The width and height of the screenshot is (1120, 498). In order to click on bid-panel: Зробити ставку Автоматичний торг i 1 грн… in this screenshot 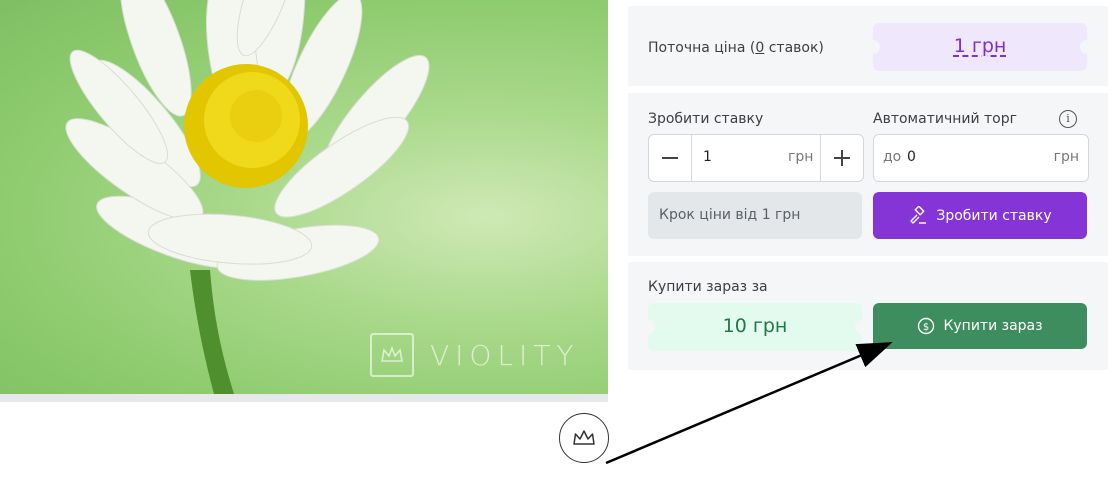, I will do `click(868, 174)`.